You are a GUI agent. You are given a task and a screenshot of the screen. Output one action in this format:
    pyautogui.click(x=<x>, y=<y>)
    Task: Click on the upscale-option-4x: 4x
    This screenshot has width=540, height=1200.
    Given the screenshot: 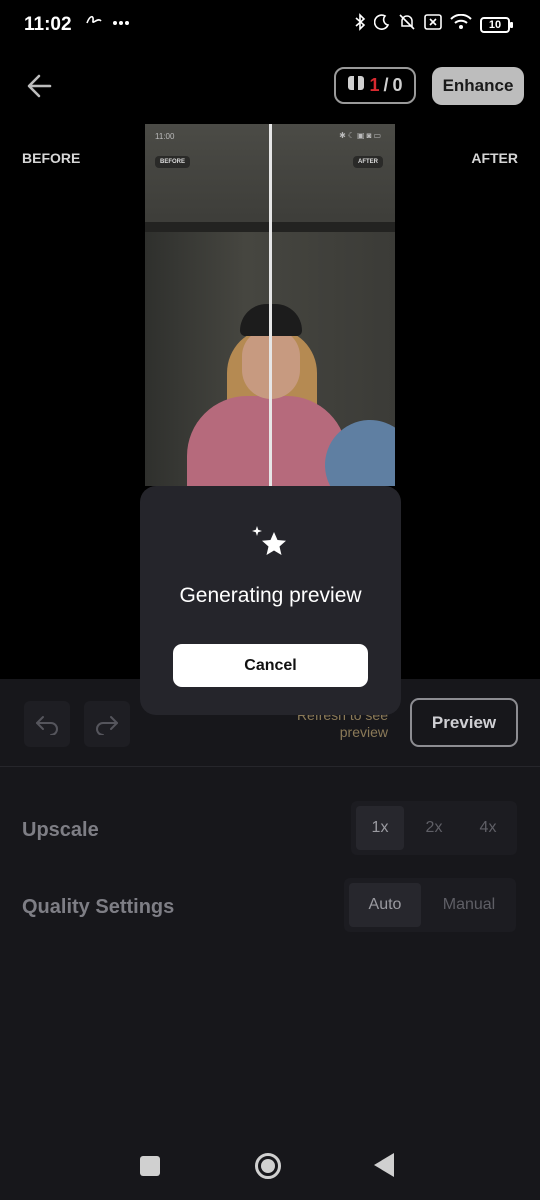 What is the action you would take?
    pyautogui.click(x=488, y=828)
    